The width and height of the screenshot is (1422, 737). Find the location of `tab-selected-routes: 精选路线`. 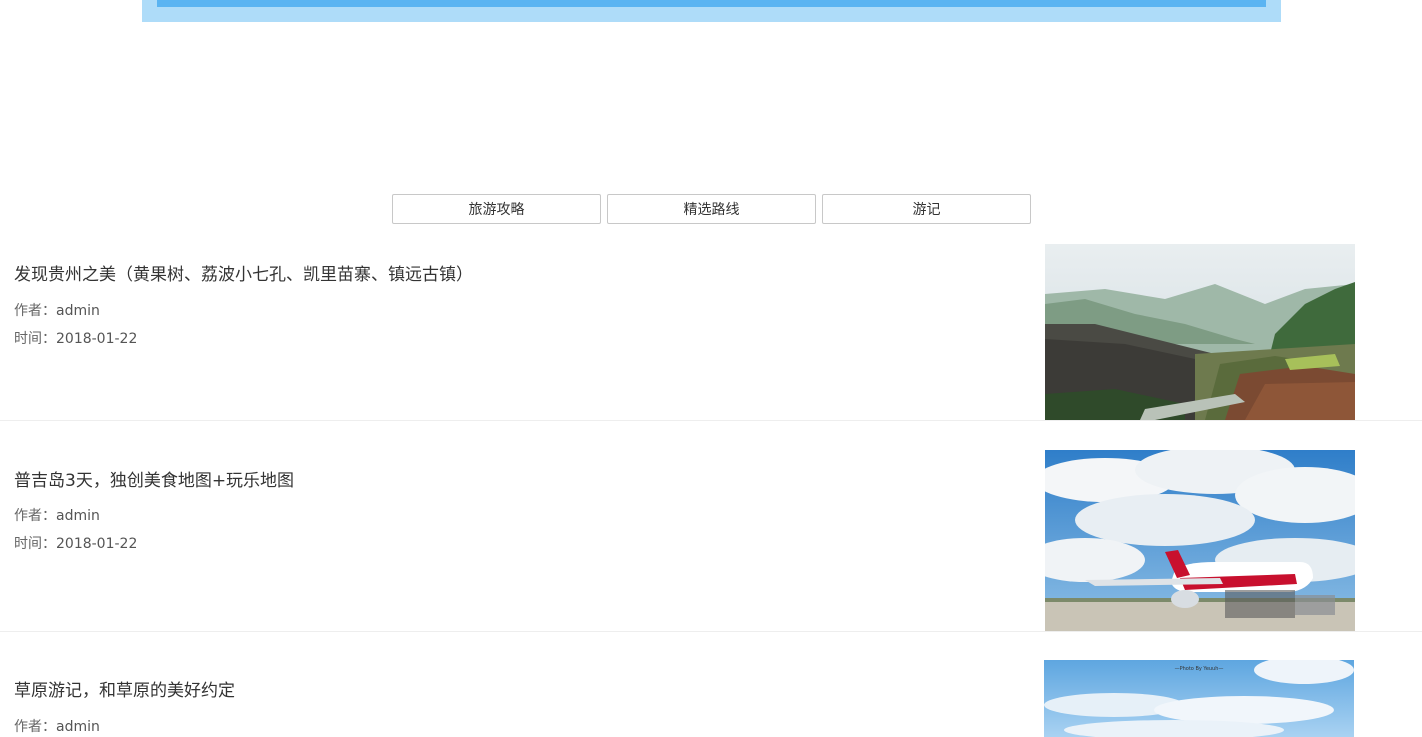

tab-selected-routes: 精选路线 is located at coordinates (711, 209).